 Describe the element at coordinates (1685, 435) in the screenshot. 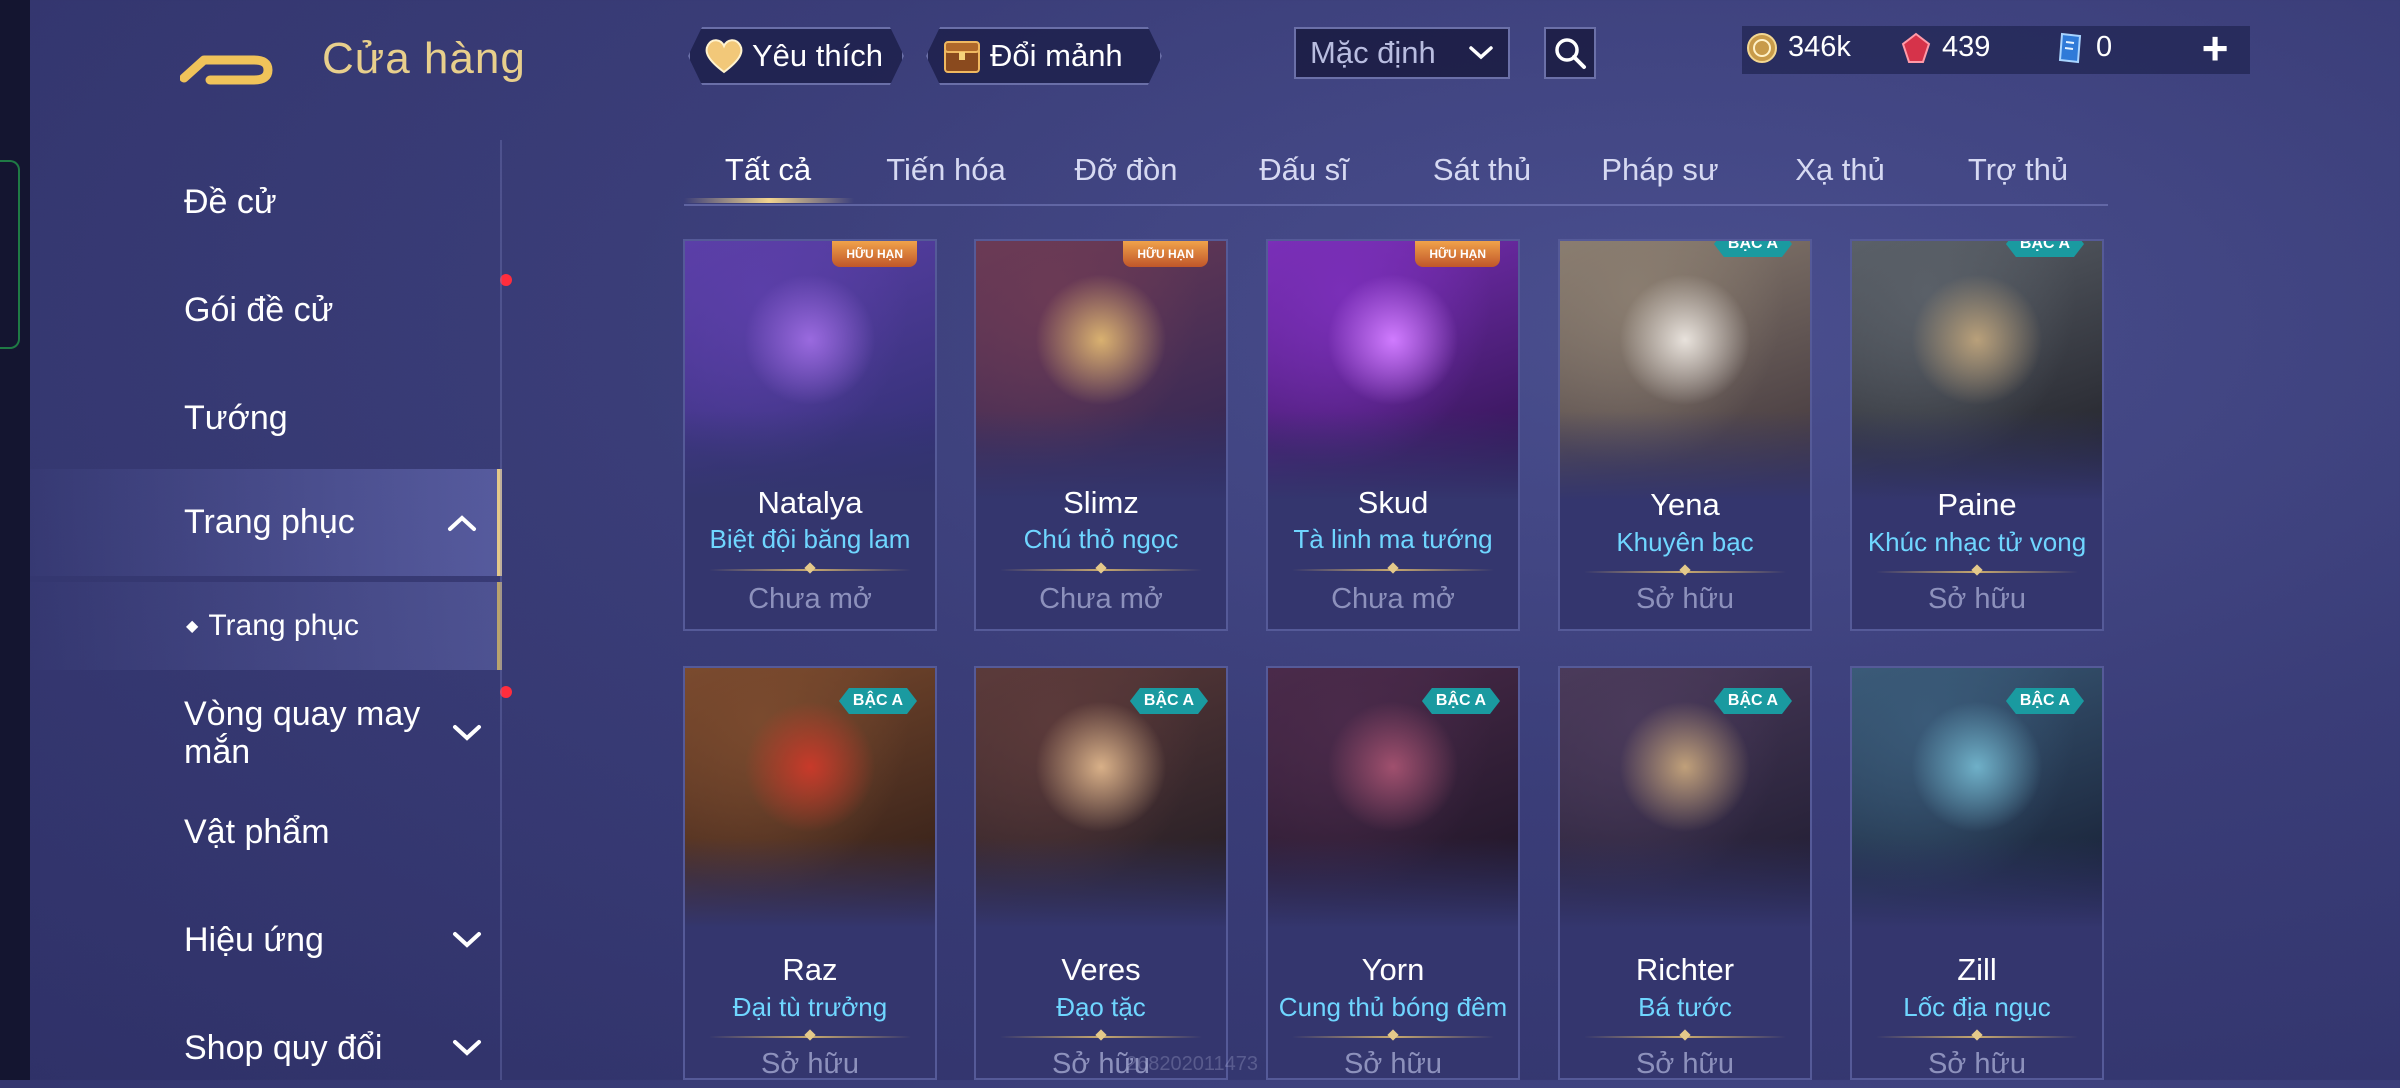

I see `skin-card: BẬC A Yena Khuyên bạc Sở hữu` at that location.